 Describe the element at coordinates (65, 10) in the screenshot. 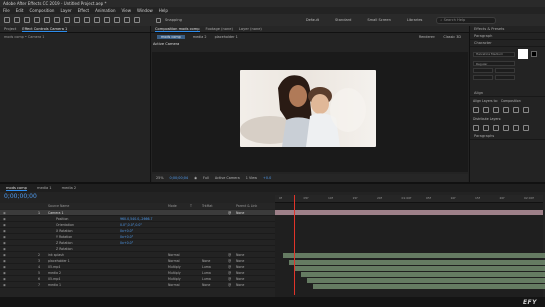

I see `menu-item-layer: Layer` at that location.